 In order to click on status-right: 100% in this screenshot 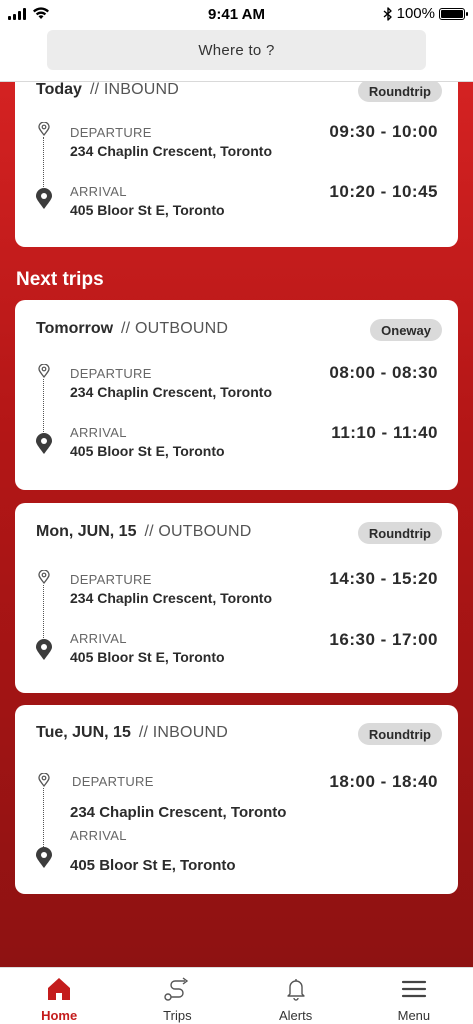, I will do `click(425, 13)`.